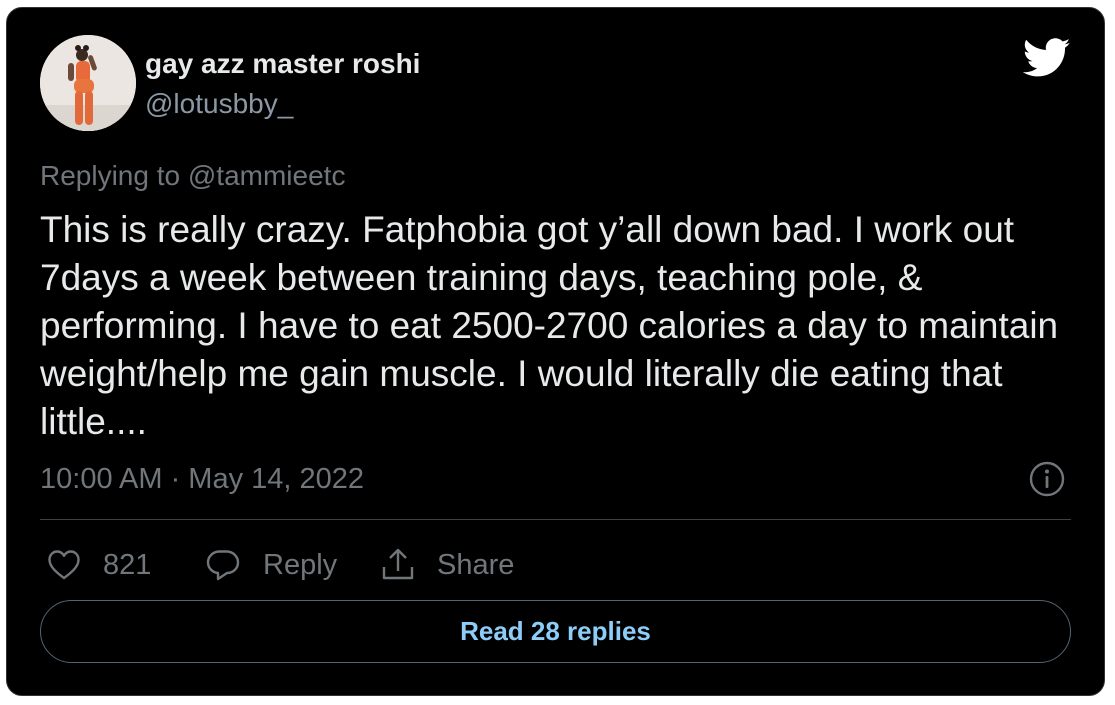 The image size is (1115, 705). What do you see at coordinates (398, 564) in the screenshot?
I see `share-upload-icon` at bounding box center [398, 564].